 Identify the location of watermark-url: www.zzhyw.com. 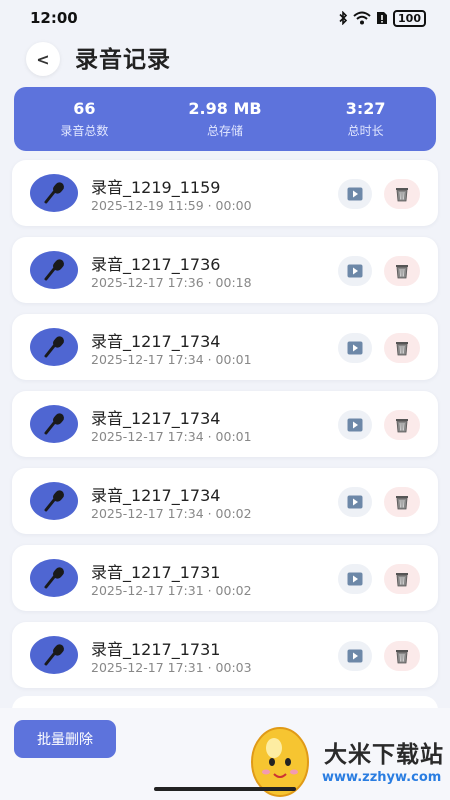
(382, 777).